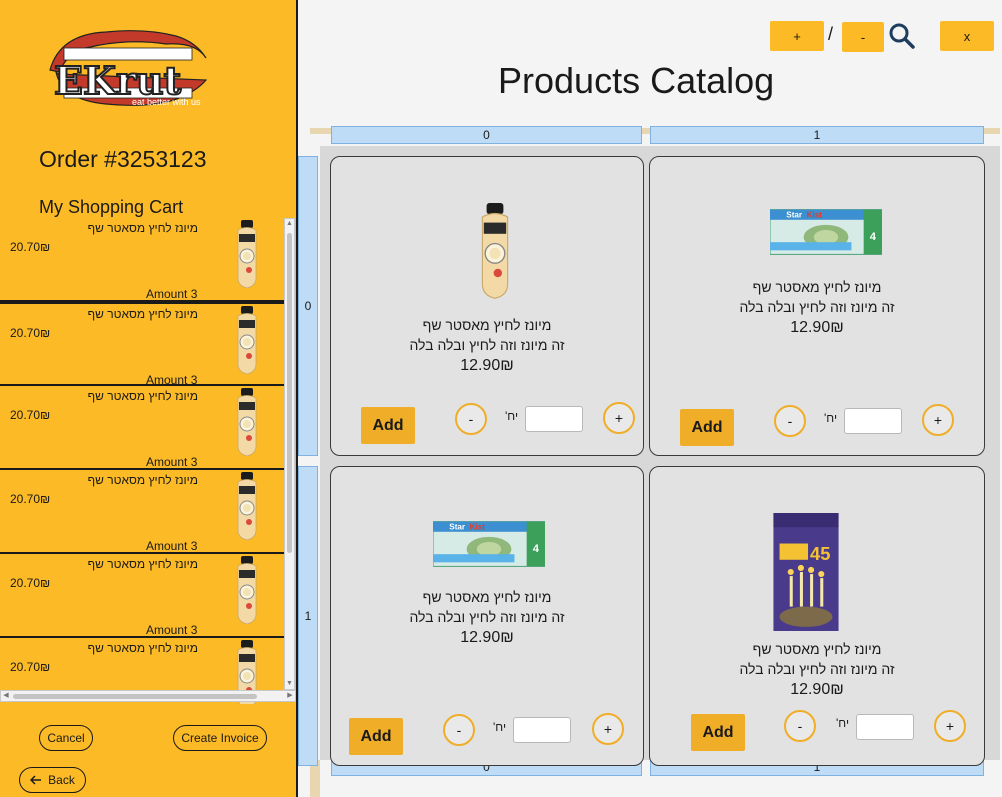 Image resolution: width=1002 pixels, height=797 pixels. I want to click on close-button: x, so click(967, 36).